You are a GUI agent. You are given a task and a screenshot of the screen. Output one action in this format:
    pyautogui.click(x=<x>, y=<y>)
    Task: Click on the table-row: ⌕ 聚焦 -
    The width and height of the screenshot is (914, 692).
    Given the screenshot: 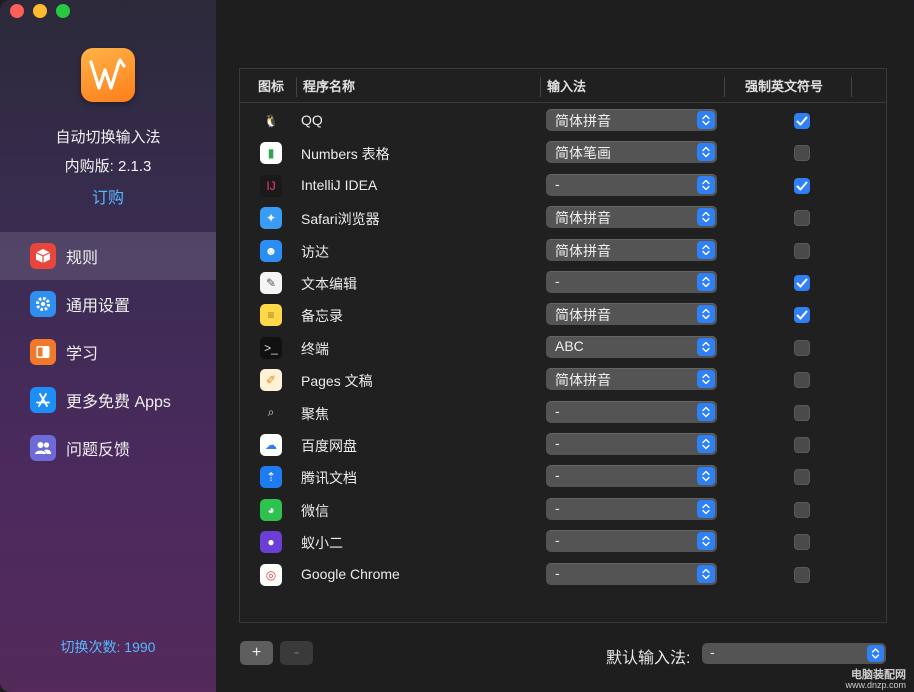 What is the action you would take?
    pyautogui.click(x=563, y=413)
    